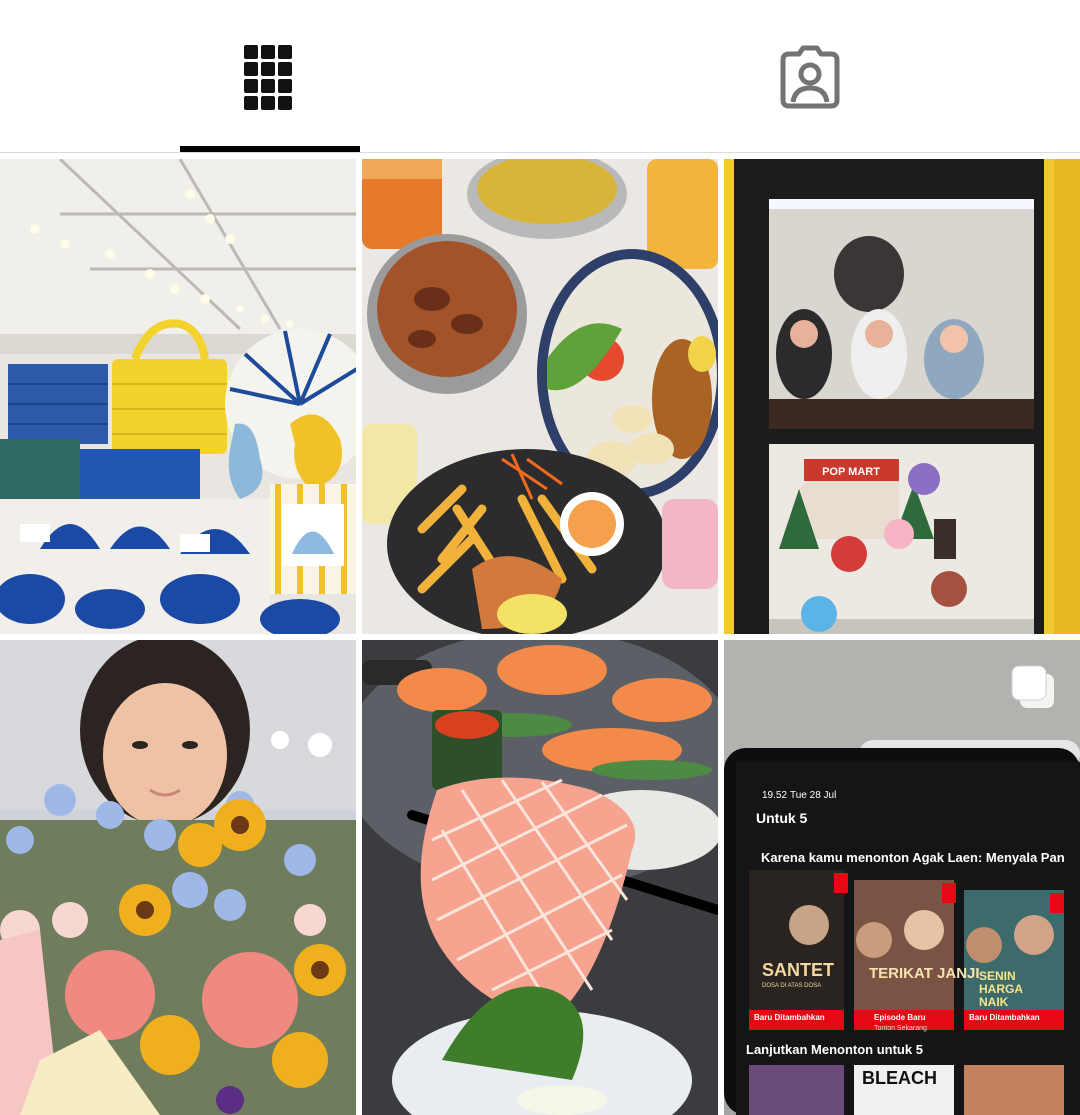  What do you see at coordinates (1032, 686) in the screenshot?
I see `carousel-icon` at bounding box center [1032, 686].